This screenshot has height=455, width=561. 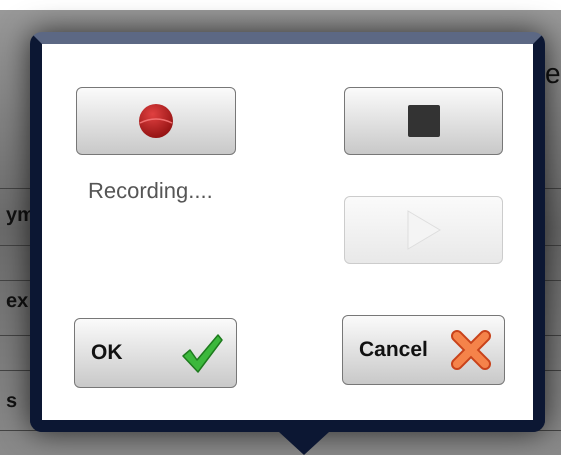 I want to click on record-button, so click(x=156, y=121).